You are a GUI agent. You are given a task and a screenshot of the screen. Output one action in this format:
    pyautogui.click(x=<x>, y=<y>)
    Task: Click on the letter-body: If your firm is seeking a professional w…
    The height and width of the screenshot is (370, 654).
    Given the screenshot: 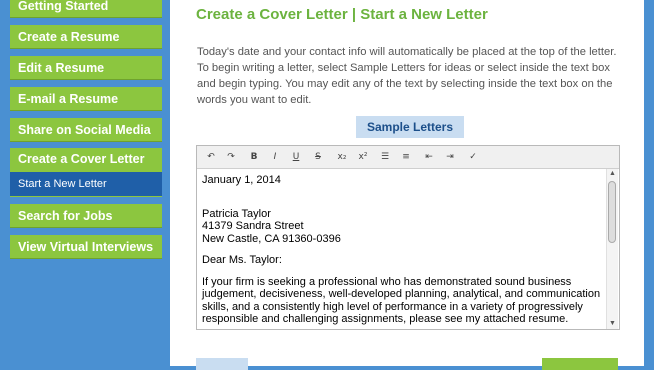 What is the action you would take?
    pyautogui.click(x=401, y=300)
    